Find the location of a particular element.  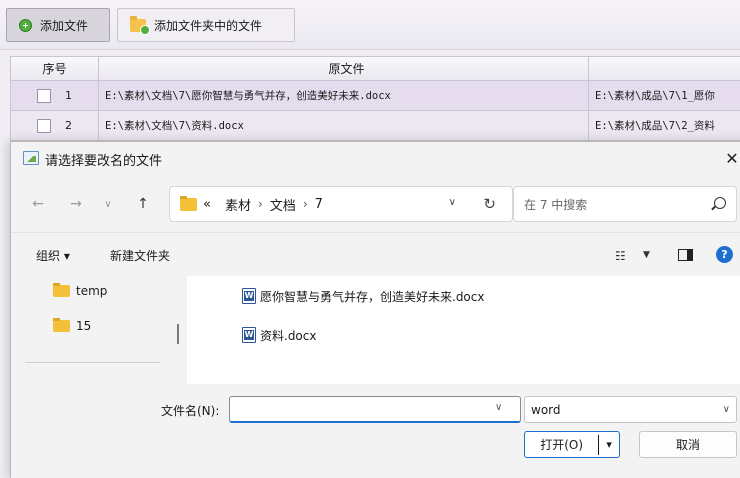

table-row: 2 E:\素材\文档\7\资料.docx E:\素材\成品\7\2_资料 is located at coordinates (375, 126).